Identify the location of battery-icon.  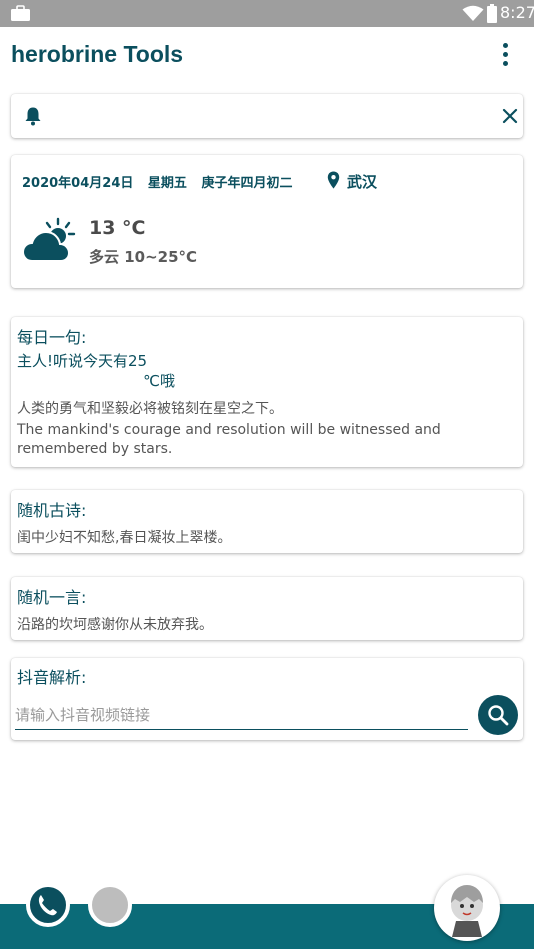
(492, 13).